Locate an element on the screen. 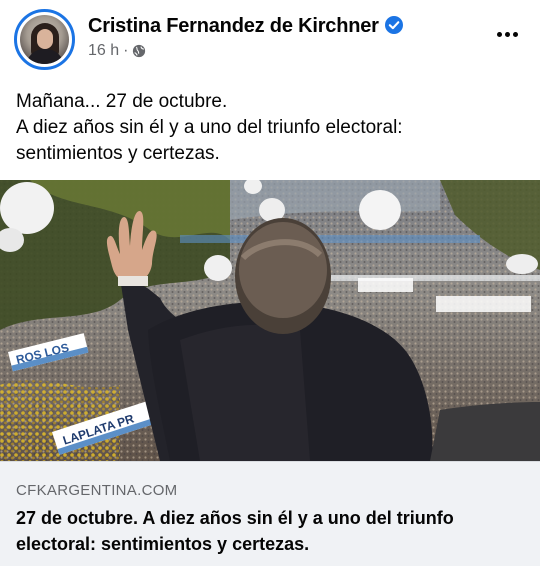 This screenshot has width=540, height=566. link-domain: CFKARGENTINA.COM is located at coordinates (97, 490).